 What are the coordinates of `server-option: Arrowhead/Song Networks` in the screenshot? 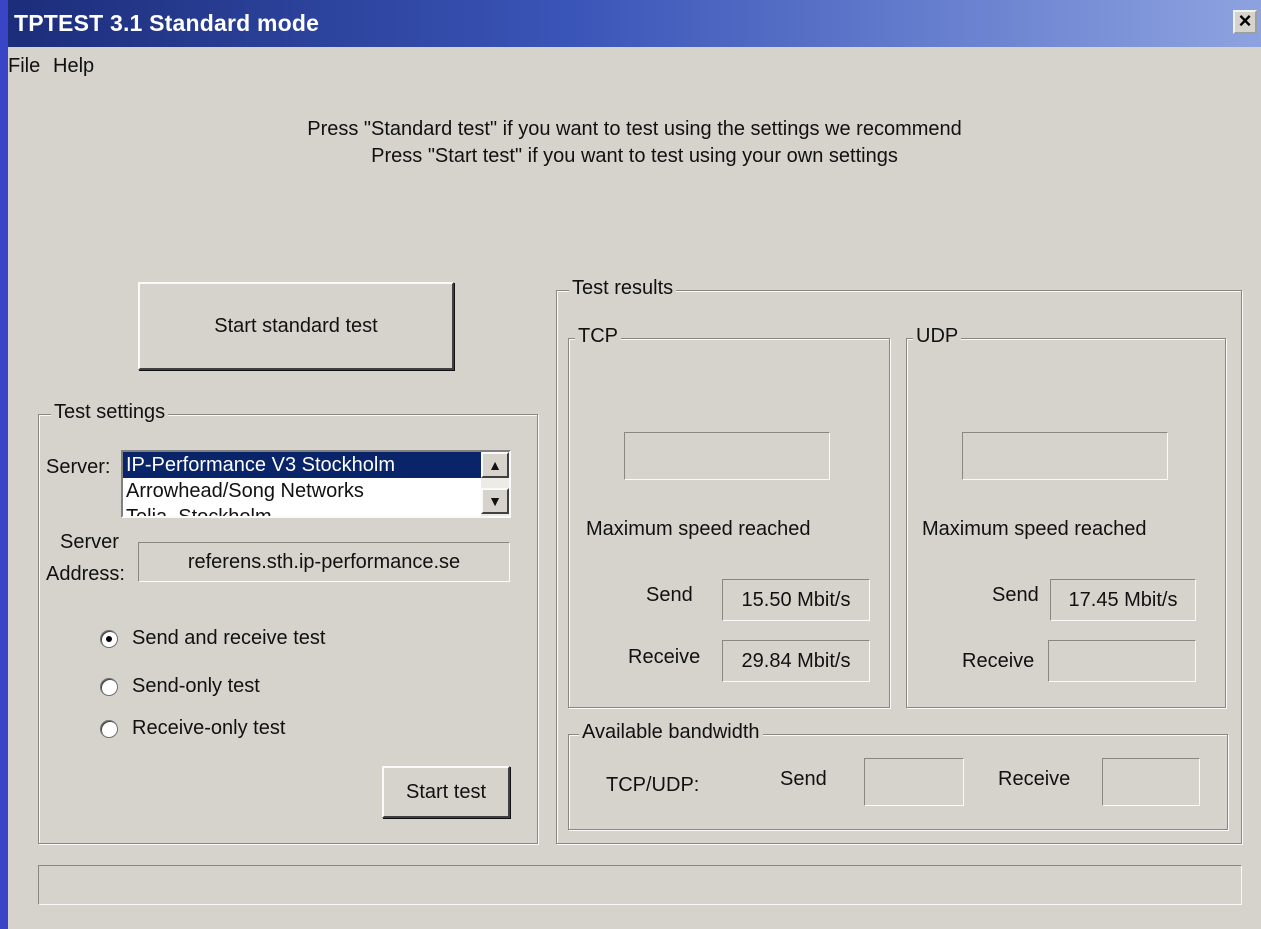 It's located at (316, 491).